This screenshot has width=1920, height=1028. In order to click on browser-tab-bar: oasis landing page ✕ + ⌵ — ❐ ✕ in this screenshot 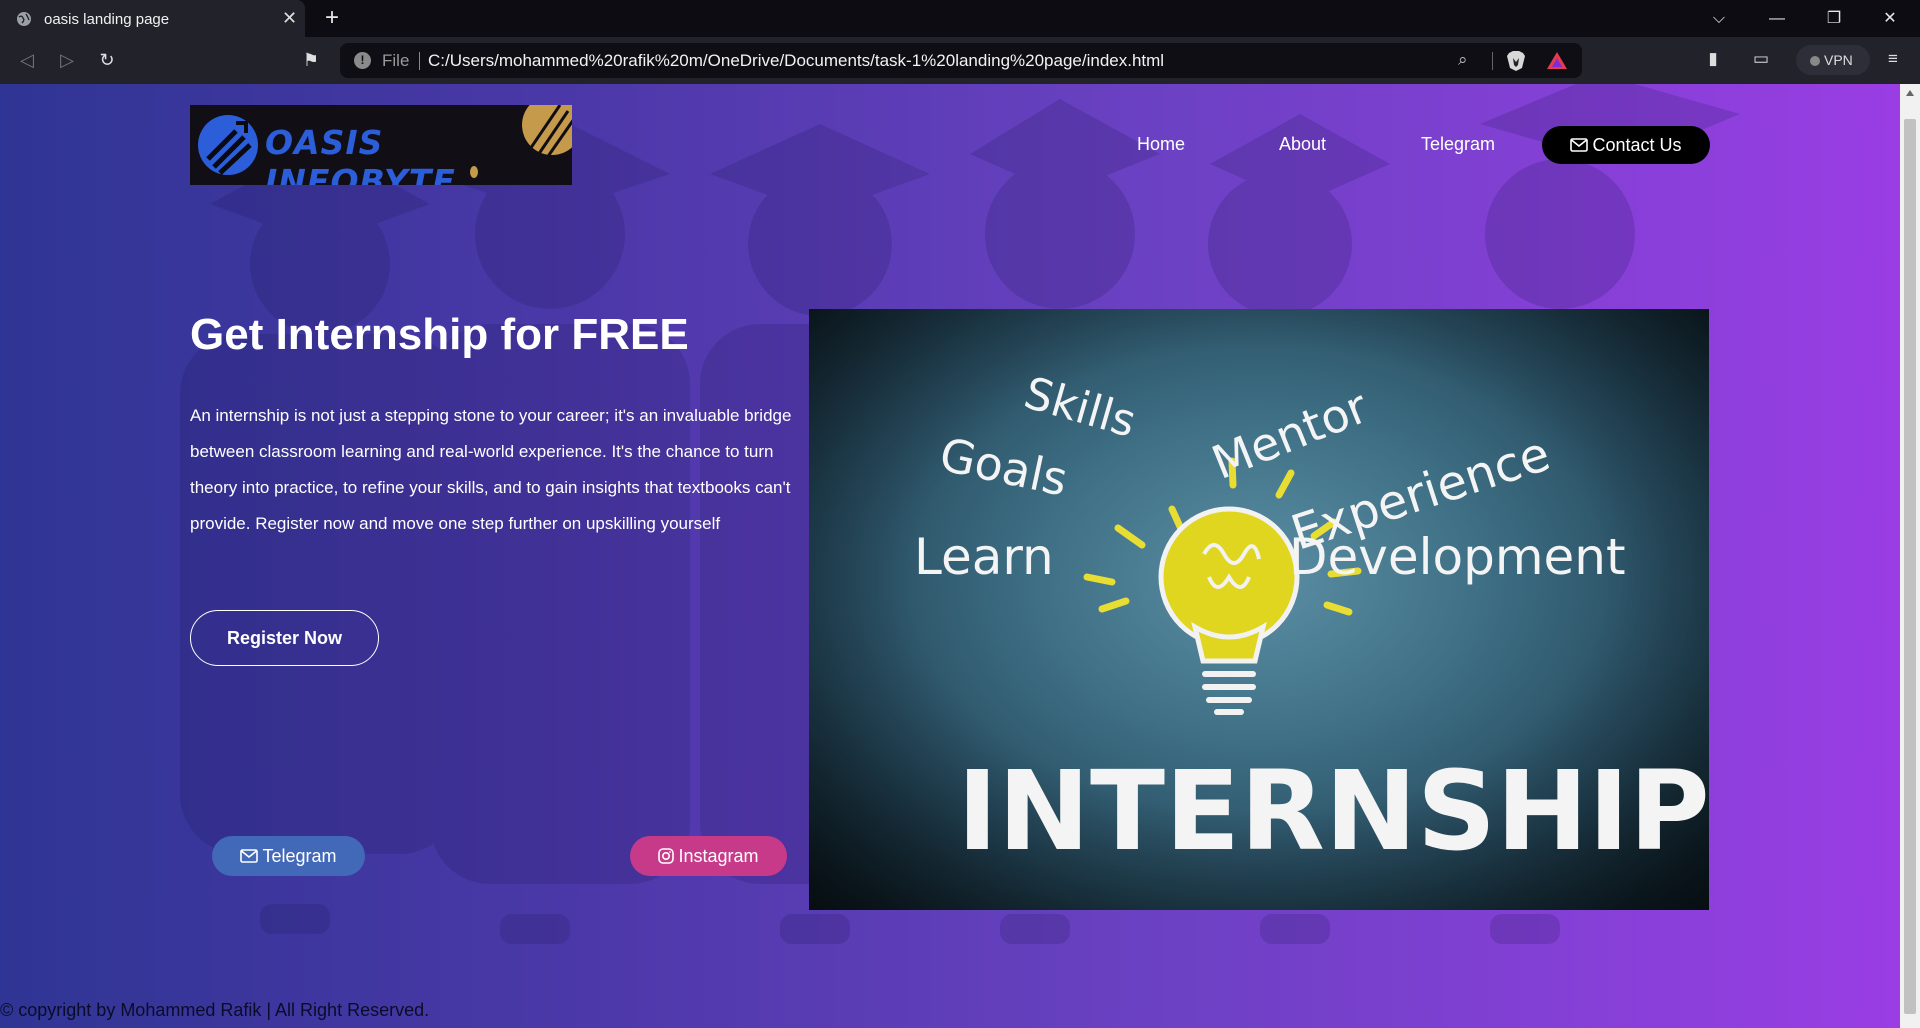, I will do `click(960, 18)`.